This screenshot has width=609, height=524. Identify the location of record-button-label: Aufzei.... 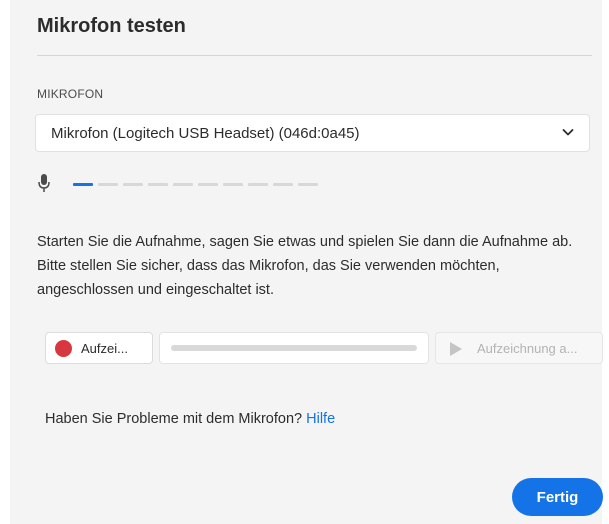
(104, 348).